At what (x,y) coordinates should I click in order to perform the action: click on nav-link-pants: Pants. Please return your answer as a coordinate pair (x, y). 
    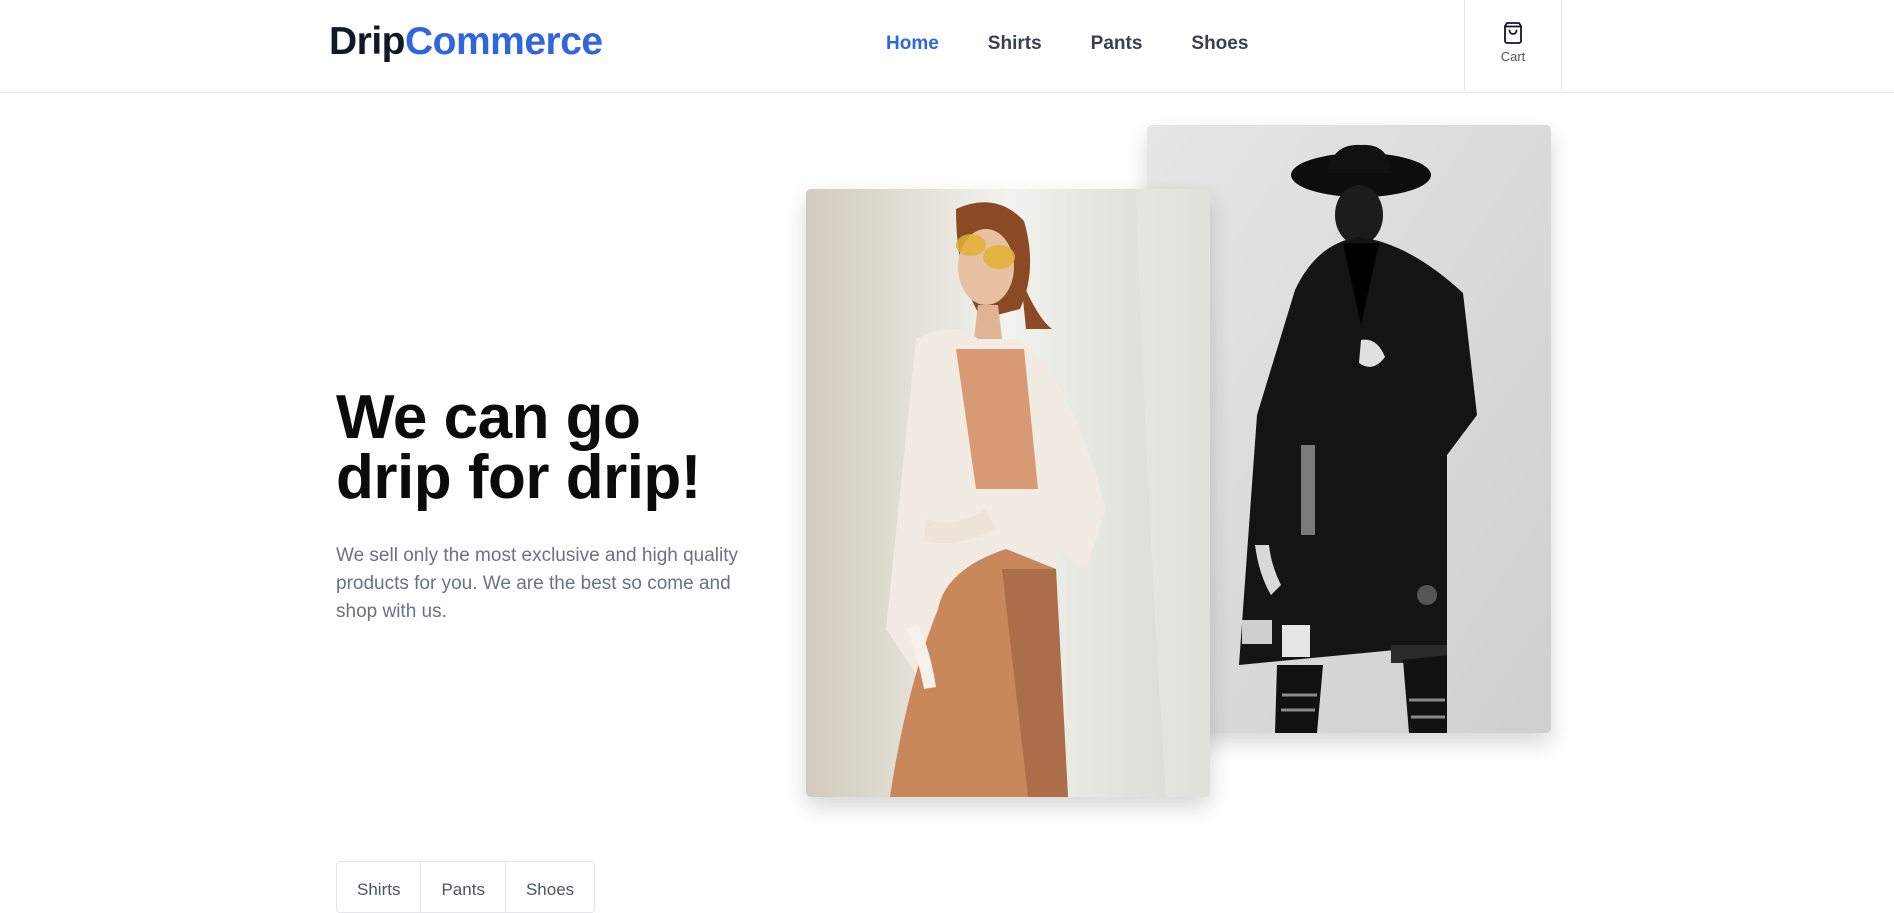
    Looking at the image, I should click on (1117, 44).